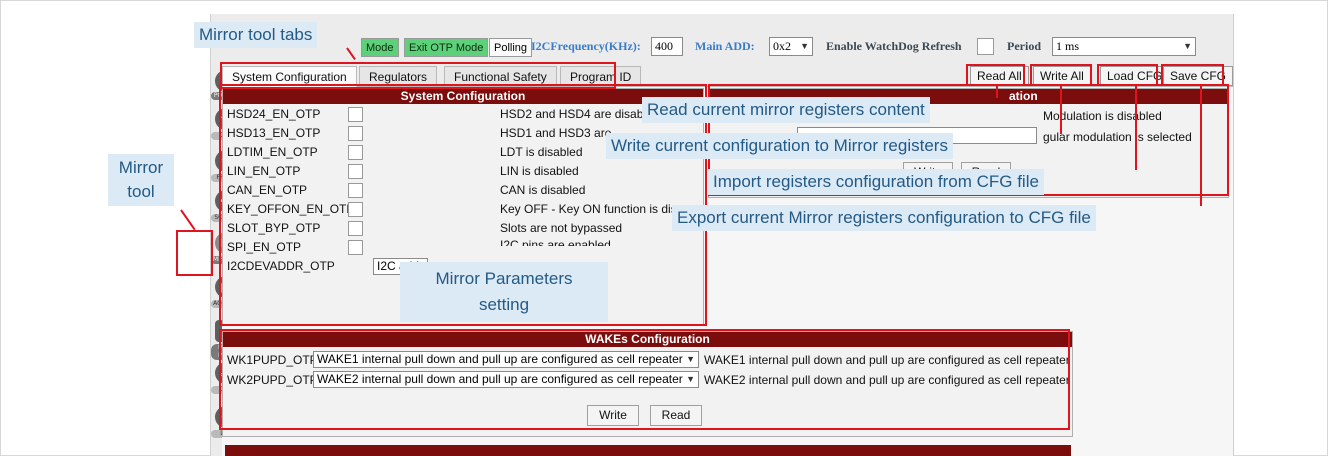  What do you see at coordinates (511, 47) in the screenshot?
I see `polling-button: Polling` at bounding box center [511, 47].